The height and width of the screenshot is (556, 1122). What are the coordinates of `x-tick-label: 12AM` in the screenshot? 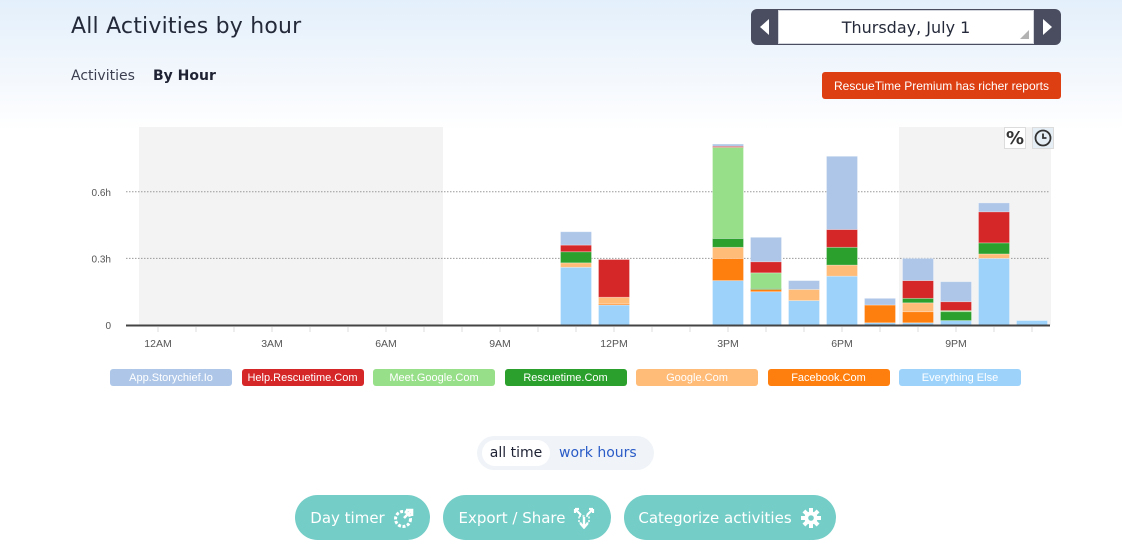 It's located at (157, 344).